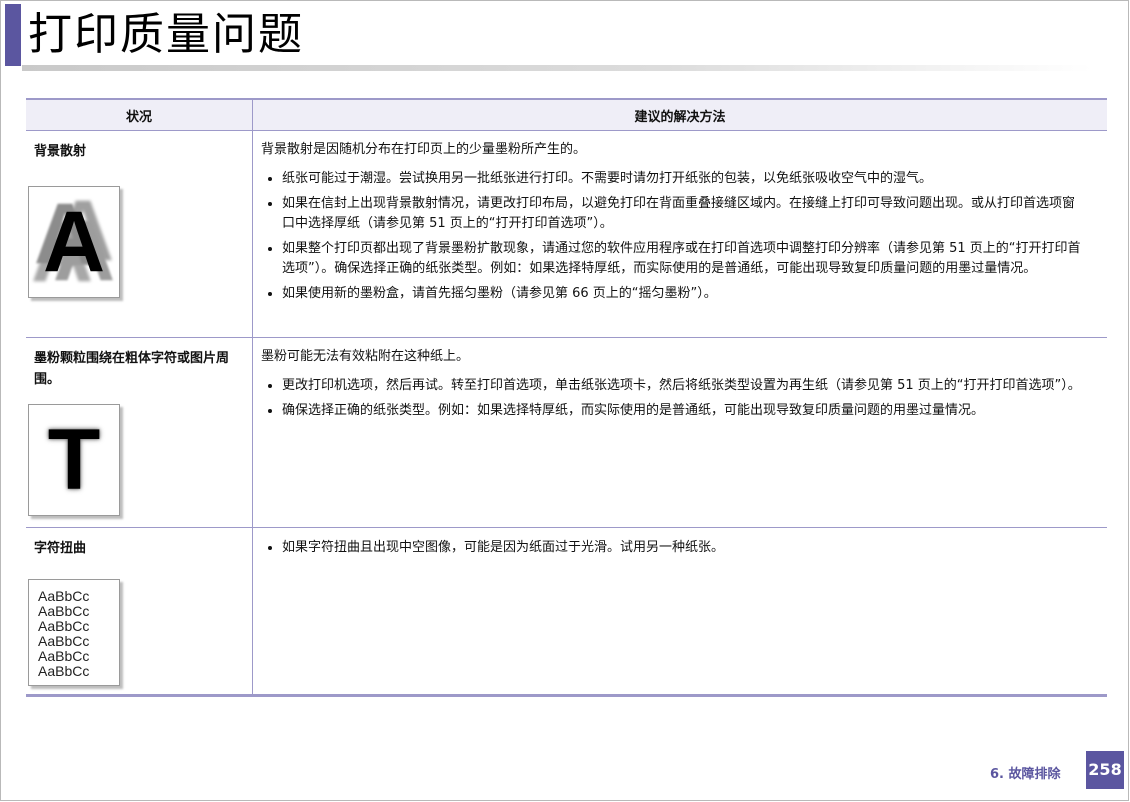  What do you see at coordinates (139, 114) in the screenshot?
I see `header-condition: 状况` at bounding box center [139, 114].